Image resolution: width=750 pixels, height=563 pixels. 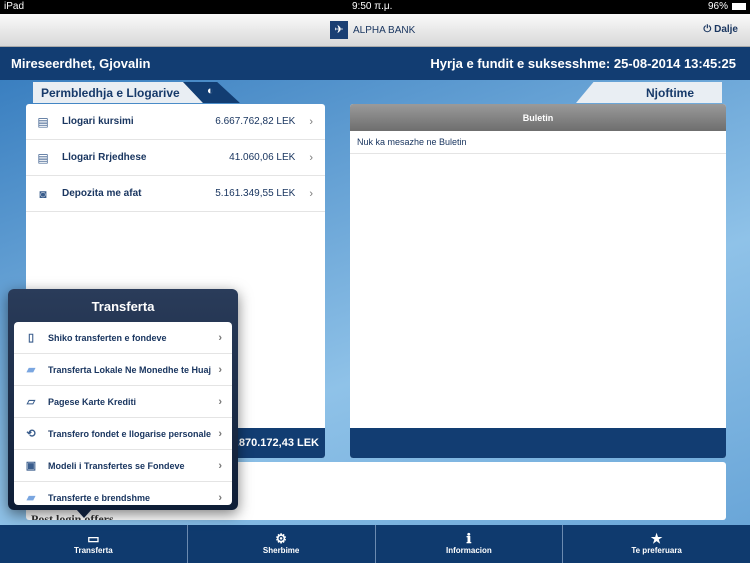 What do you see at coordinates (262, 157) in the screenshot?
I see `account-amount: 41.060,06 LEK` at bounding box center [262, 157].